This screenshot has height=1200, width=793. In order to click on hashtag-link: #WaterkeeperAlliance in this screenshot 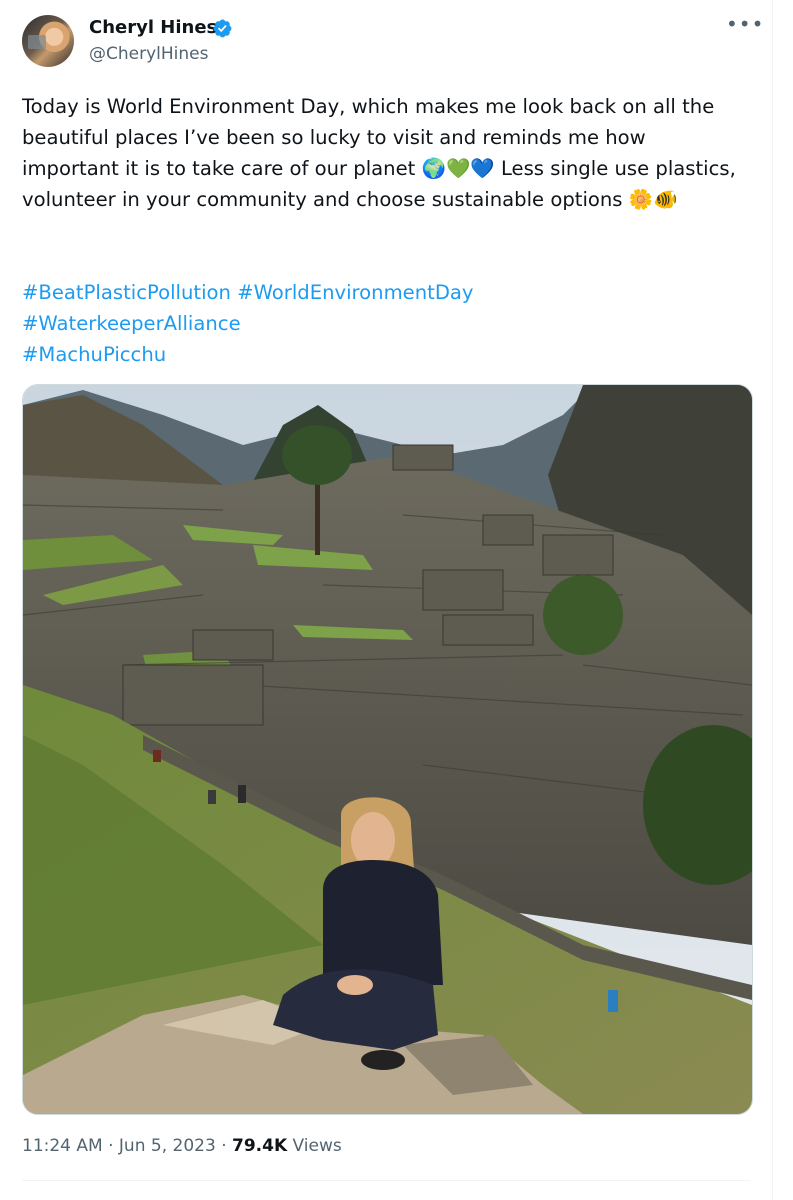, I will do `click(131, 323)`.